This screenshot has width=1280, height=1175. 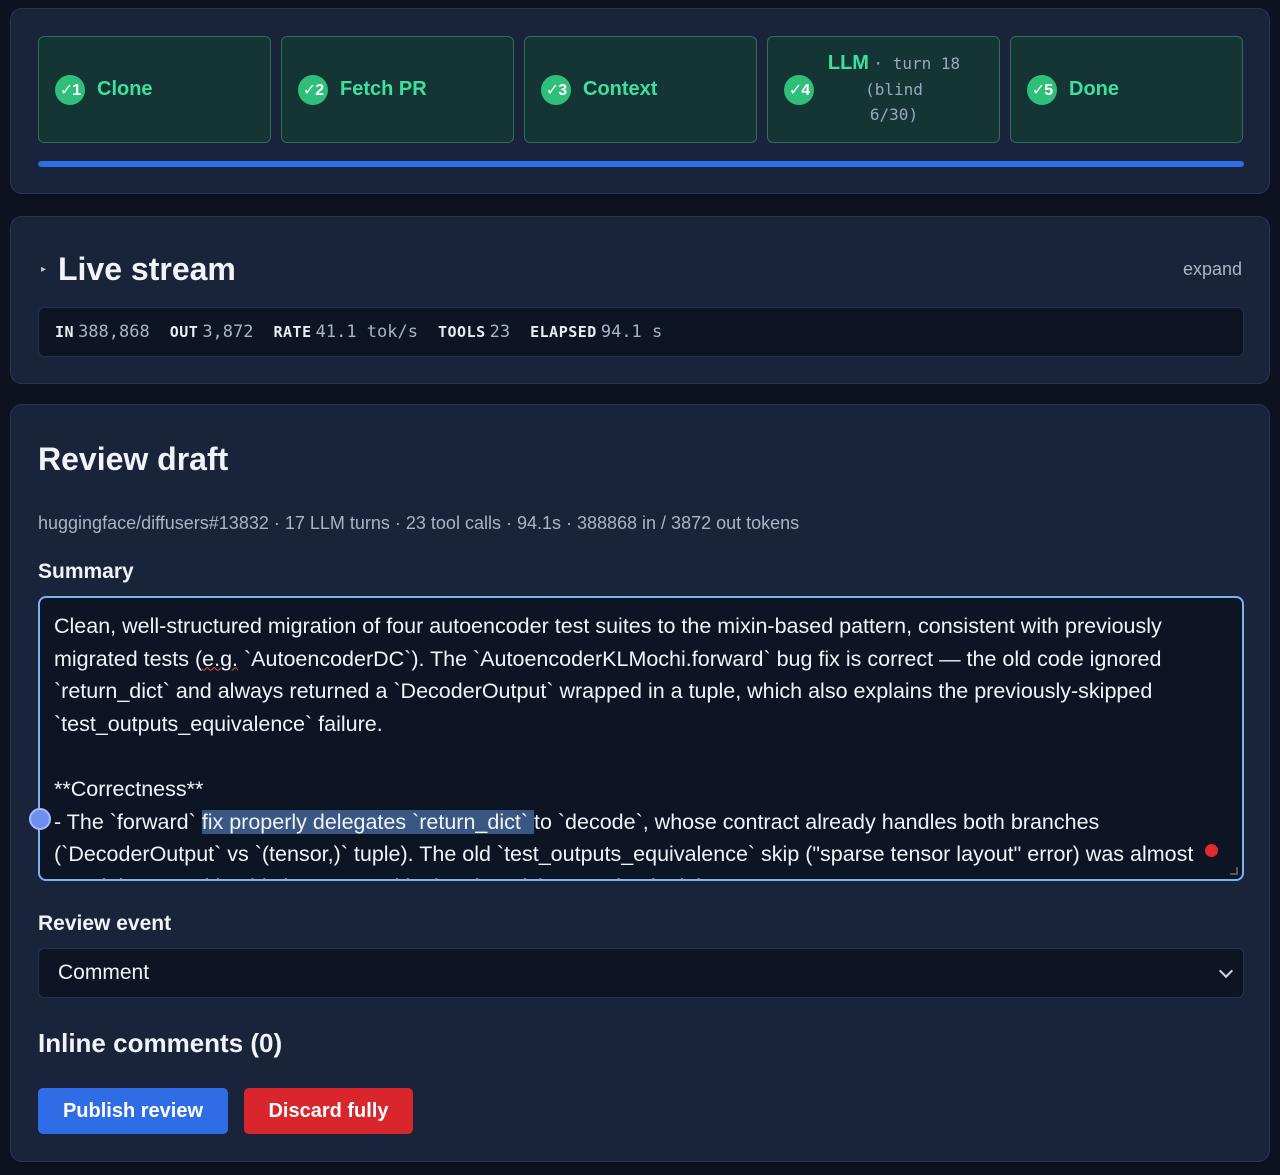 What do you see at coordinates (40, 819) in the screenshot?
I see `selection-handle-icon` at bounding box center [40, 819].